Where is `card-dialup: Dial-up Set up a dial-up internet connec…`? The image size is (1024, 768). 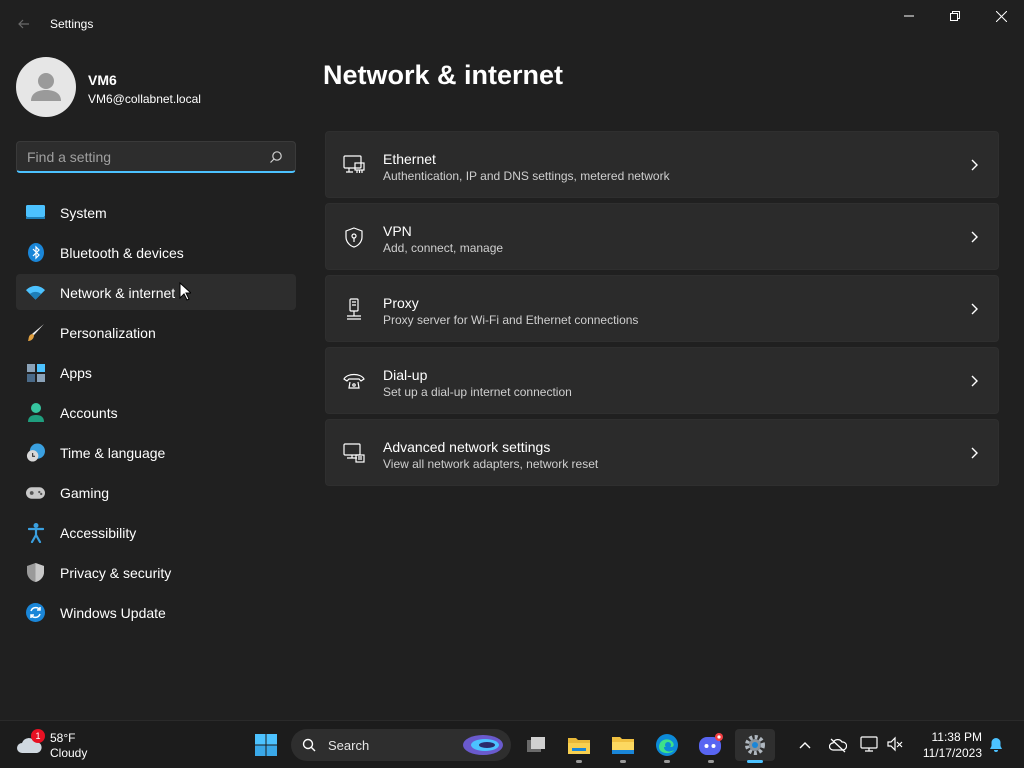 card-dialup: Dial-up Set up a dial-up internet connec… is located at coordinates (662, 380).